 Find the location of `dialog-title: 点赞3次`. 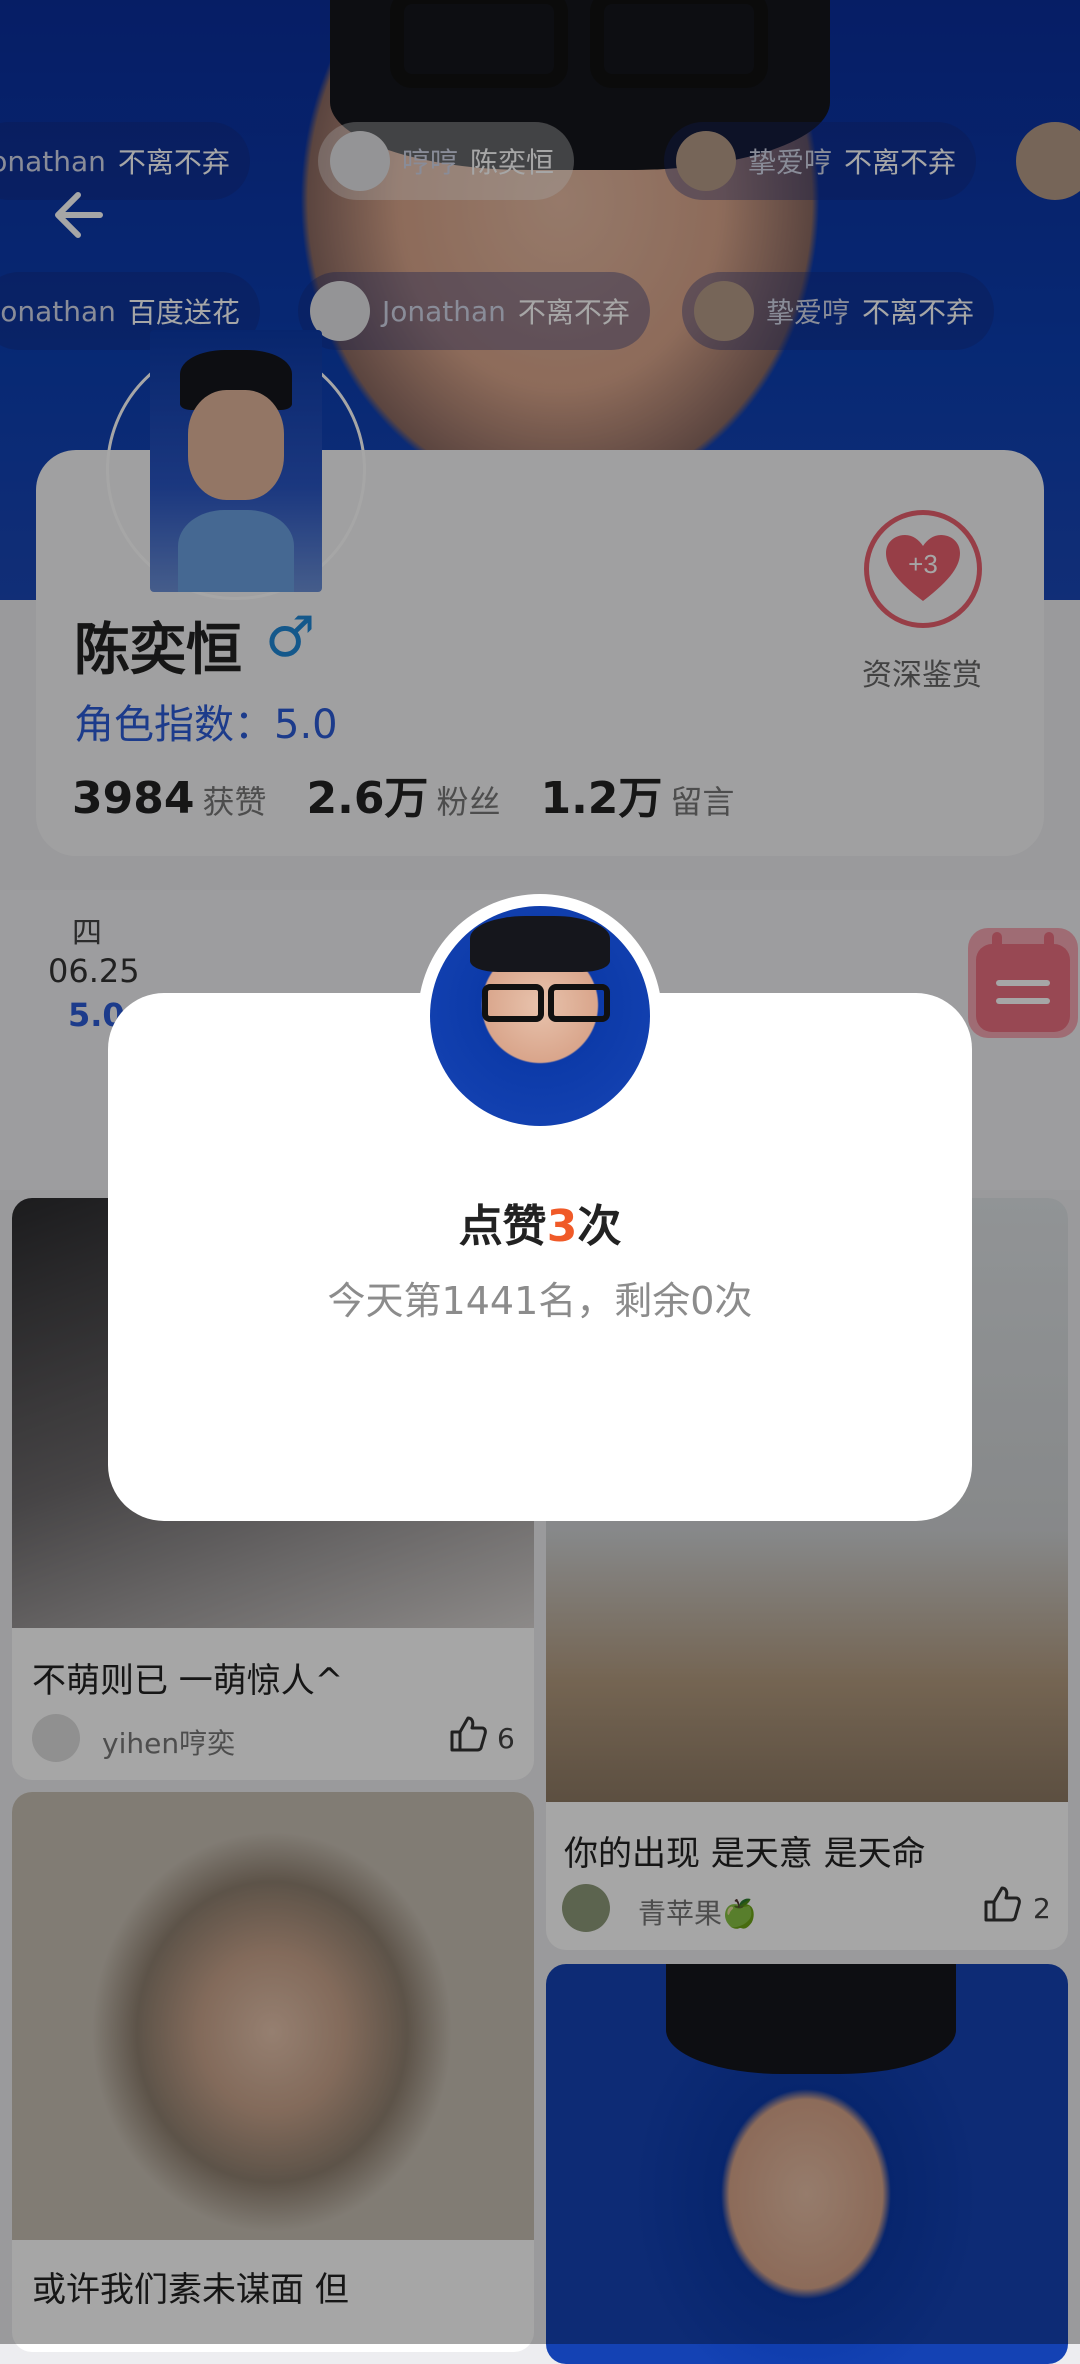

dialog-title: 点赞3次 is located at coordinates (540, 1222).